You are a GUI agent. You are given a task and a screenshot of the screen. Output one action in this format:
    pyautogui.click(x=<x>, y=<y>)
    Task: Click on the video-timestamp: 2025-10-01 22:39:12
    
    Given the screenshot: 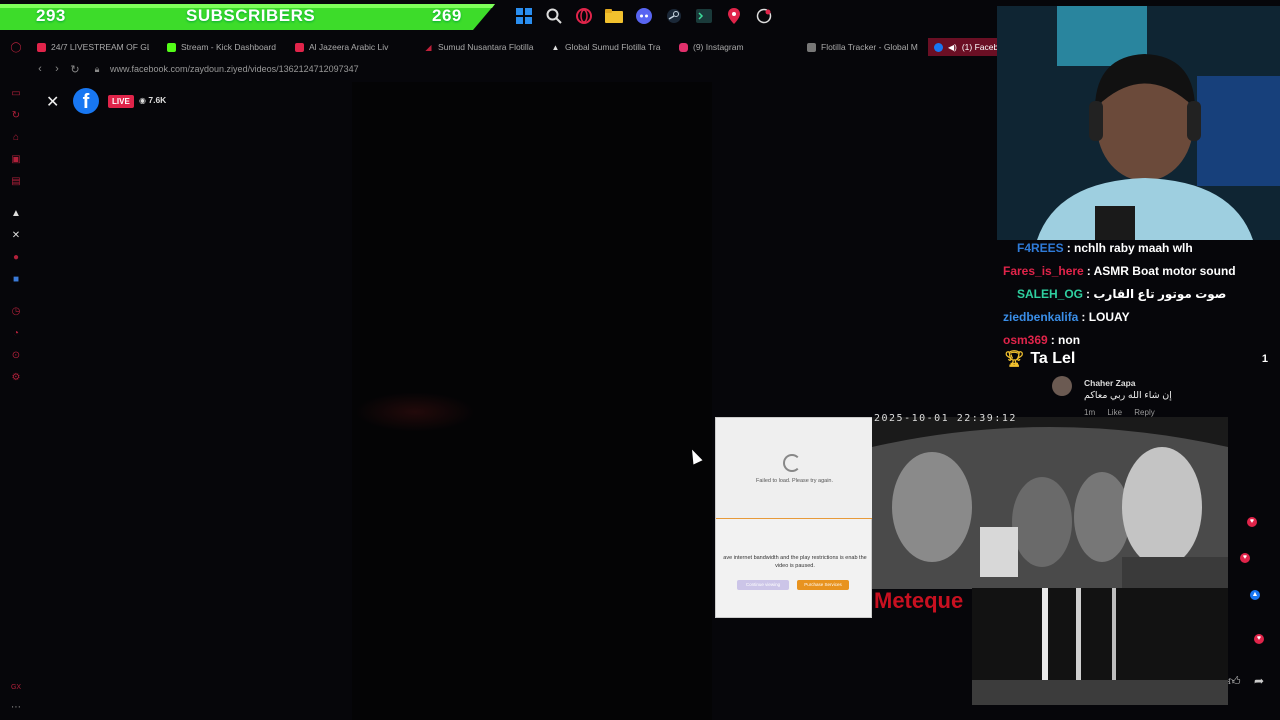 What is the action you would take?
    pyautogui.click(x=945, y=418)
    